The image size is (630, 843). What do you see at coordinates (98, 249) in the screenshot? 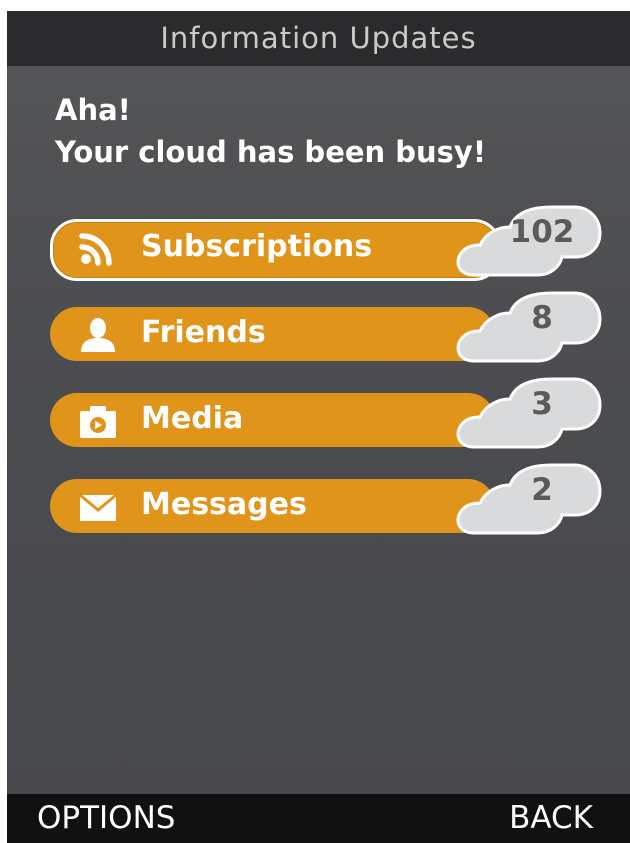
I see `rss-icon` at bounding box center [98, 249].